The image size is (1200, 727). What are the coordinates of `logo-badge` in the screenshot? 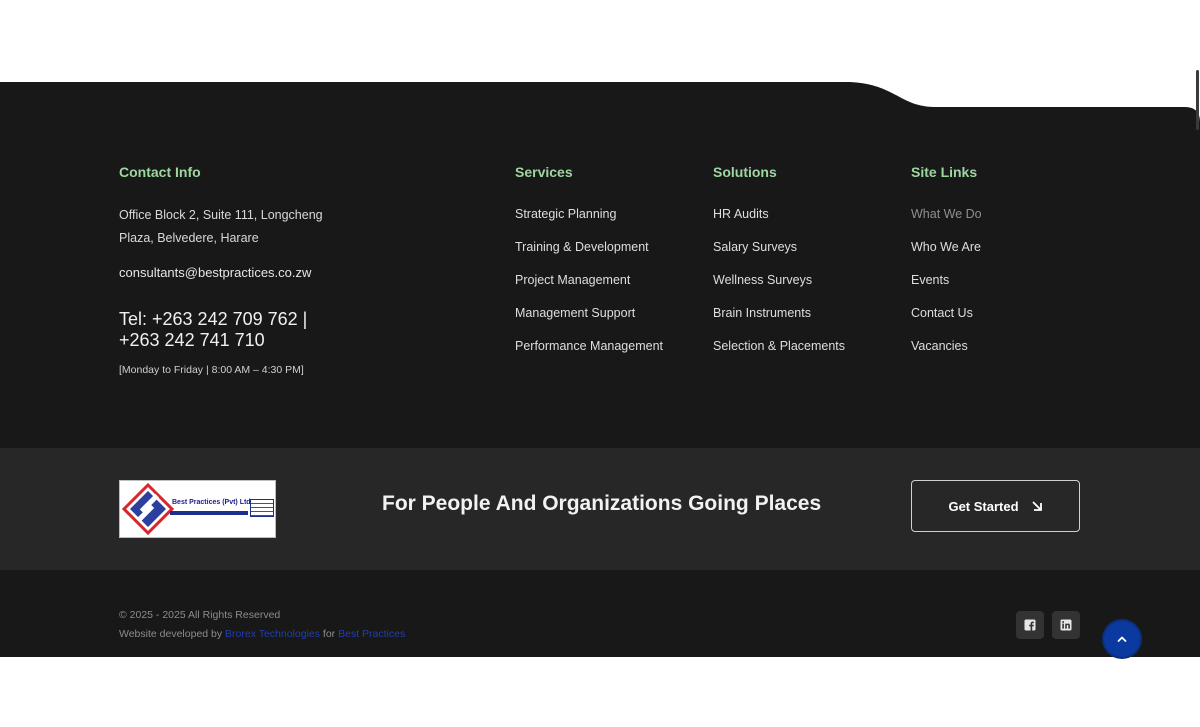 It's located at (262, 508).